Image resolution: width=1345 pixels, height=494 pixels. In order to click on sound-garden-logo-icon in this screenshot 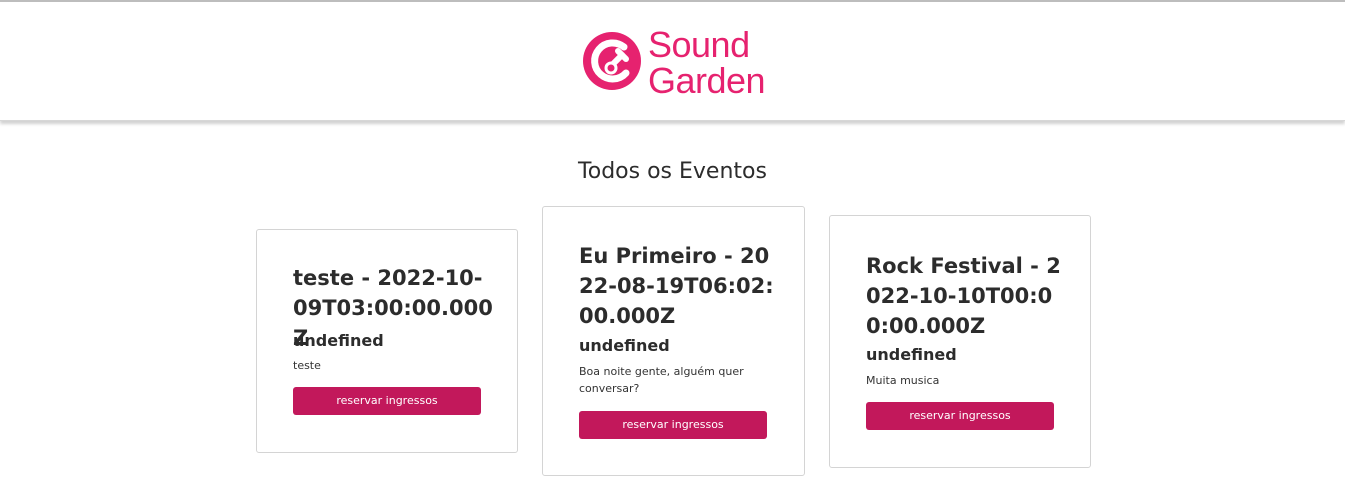, I will do `click(612, 61)`.